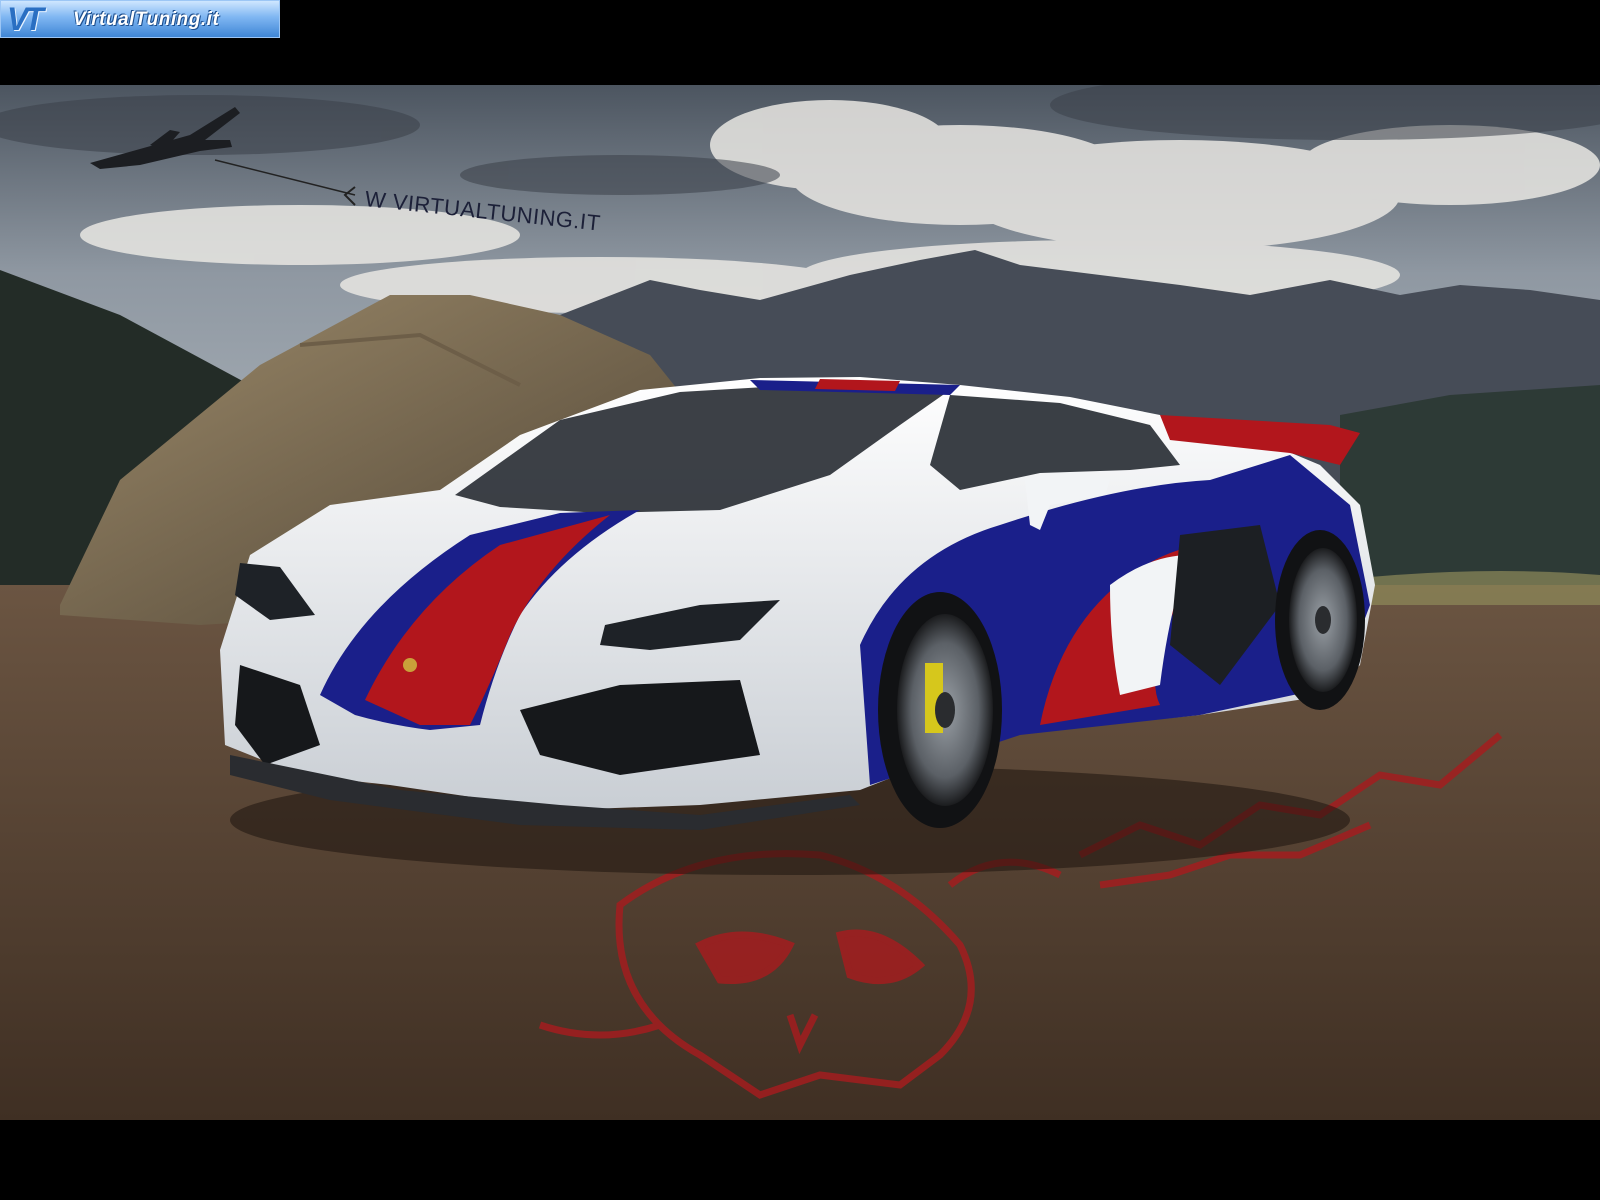  What do you see at coordinates (25, 19) in the screenshot?
I see `logo-mark: VT` at bounding box center [25, 19].